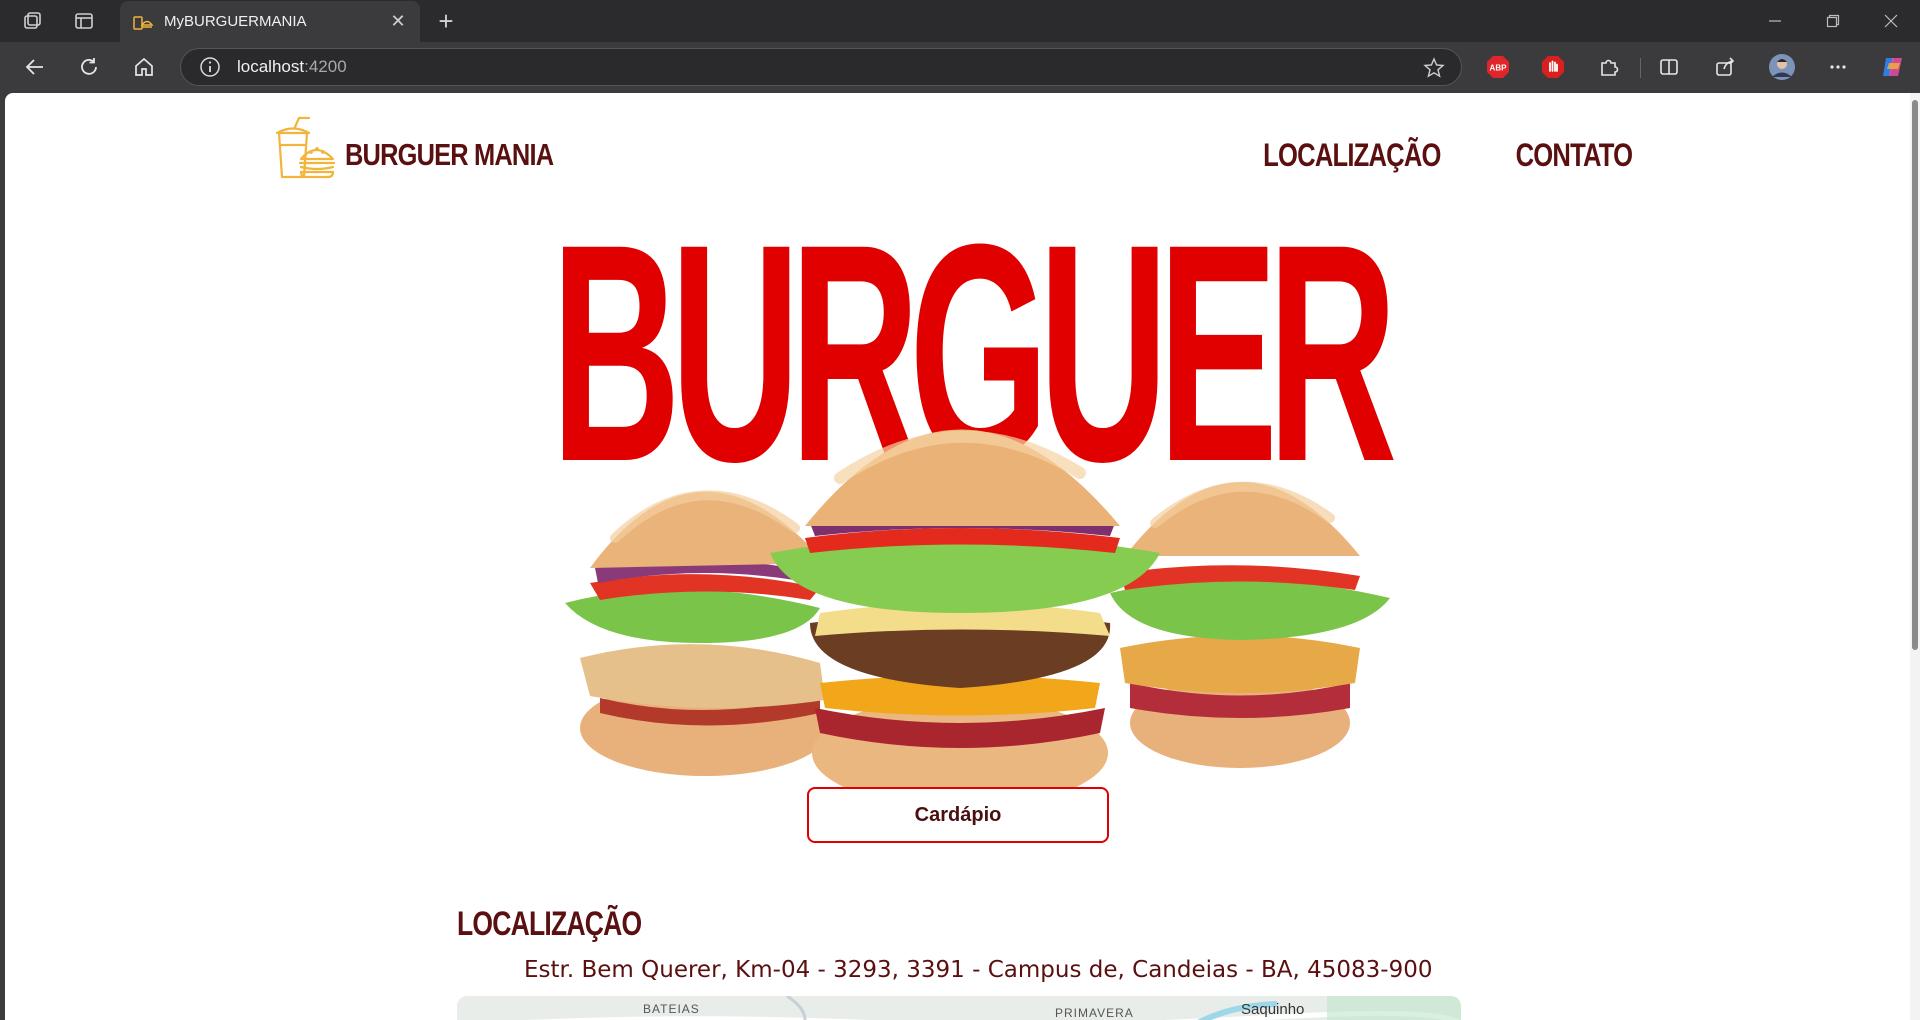 This screenshot has width=1920, height=1020. Describe the element at coordinates (1775, 21) in the screenshot. I see `minimize-icon` at that location.